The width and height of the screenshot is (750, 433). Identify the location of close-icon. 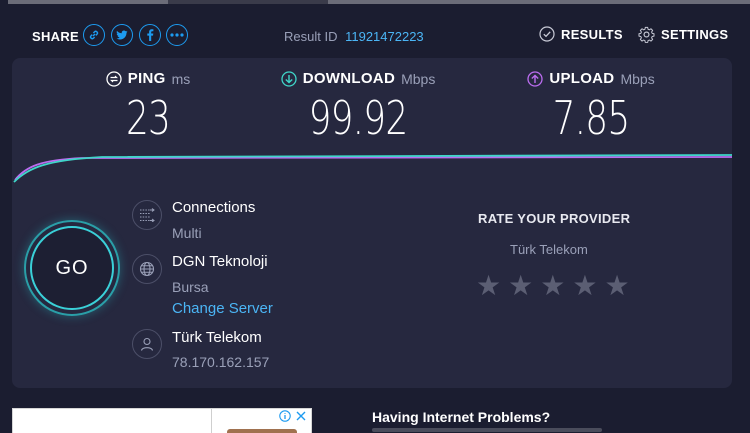
(301, 416).